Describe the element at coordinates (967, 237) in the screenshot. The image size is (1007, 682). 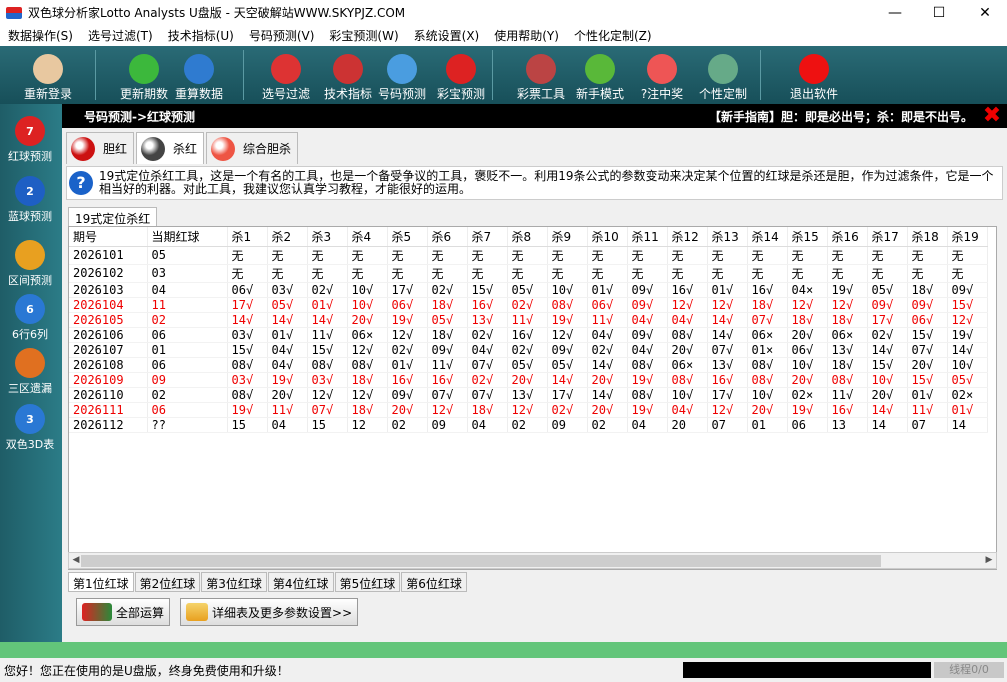
I see `column-header: 杀19` at that location.